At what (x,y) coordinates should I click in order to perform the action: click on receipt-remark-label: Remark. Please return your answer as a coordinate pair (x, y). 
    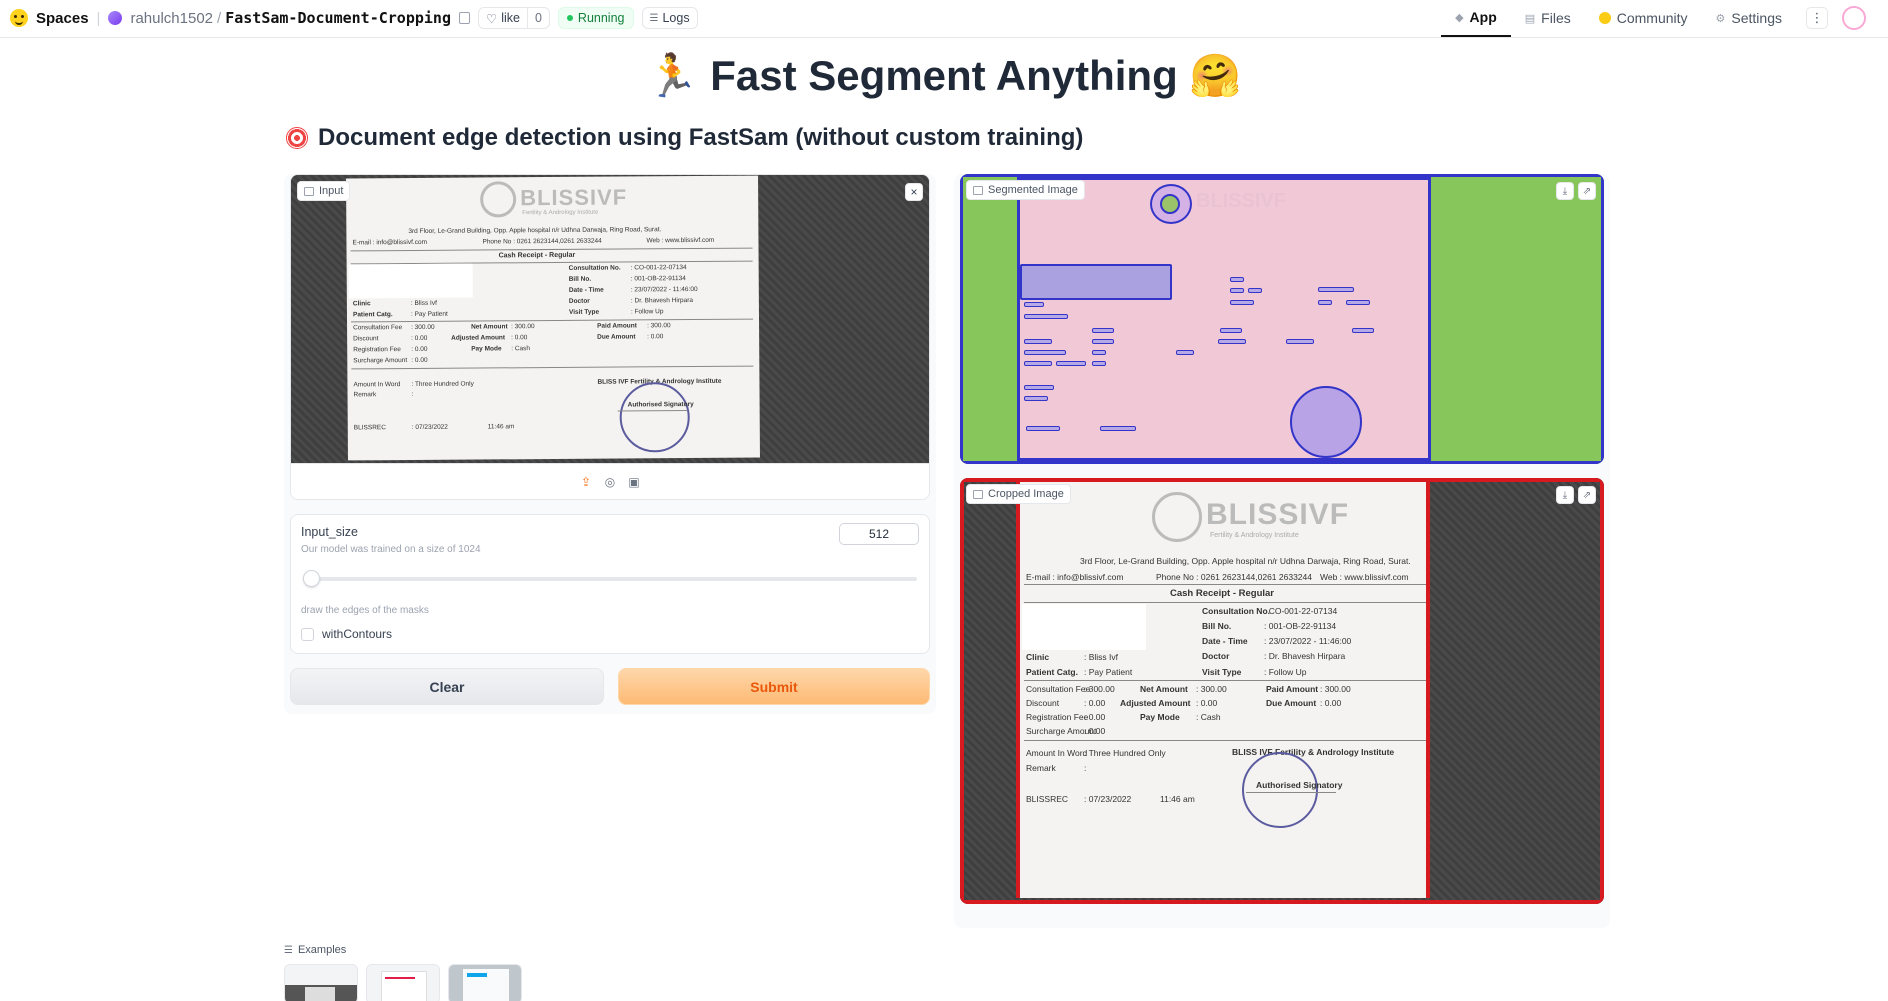
    Looking at the image, I should click on (365, 395).